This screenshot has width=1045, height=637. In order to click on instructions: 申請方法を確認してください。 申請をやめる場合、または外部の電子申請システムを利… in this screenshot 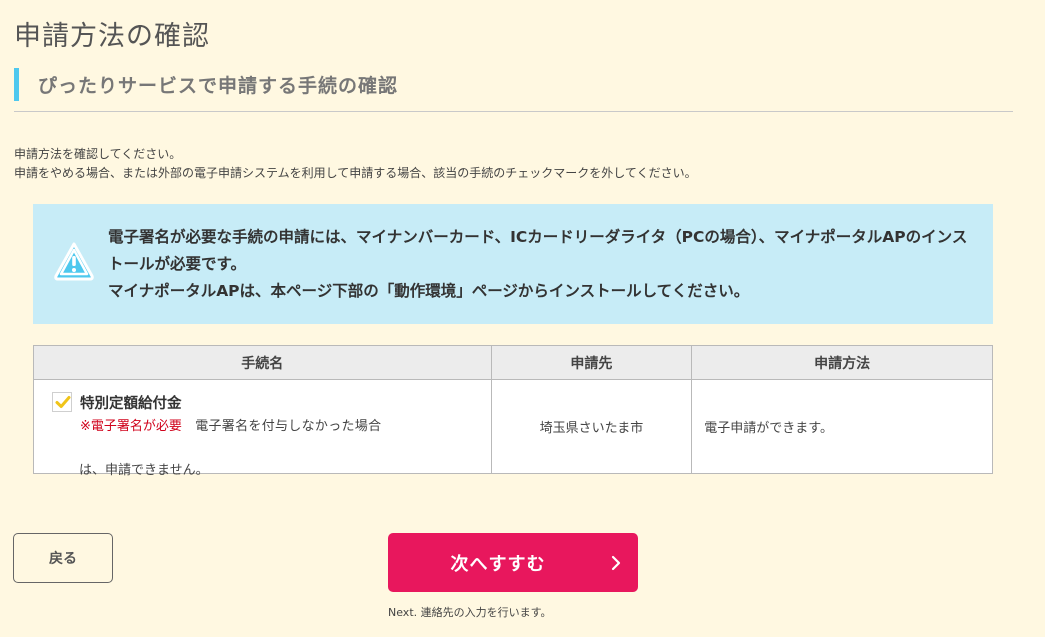, I will do `click(355, 164)`.